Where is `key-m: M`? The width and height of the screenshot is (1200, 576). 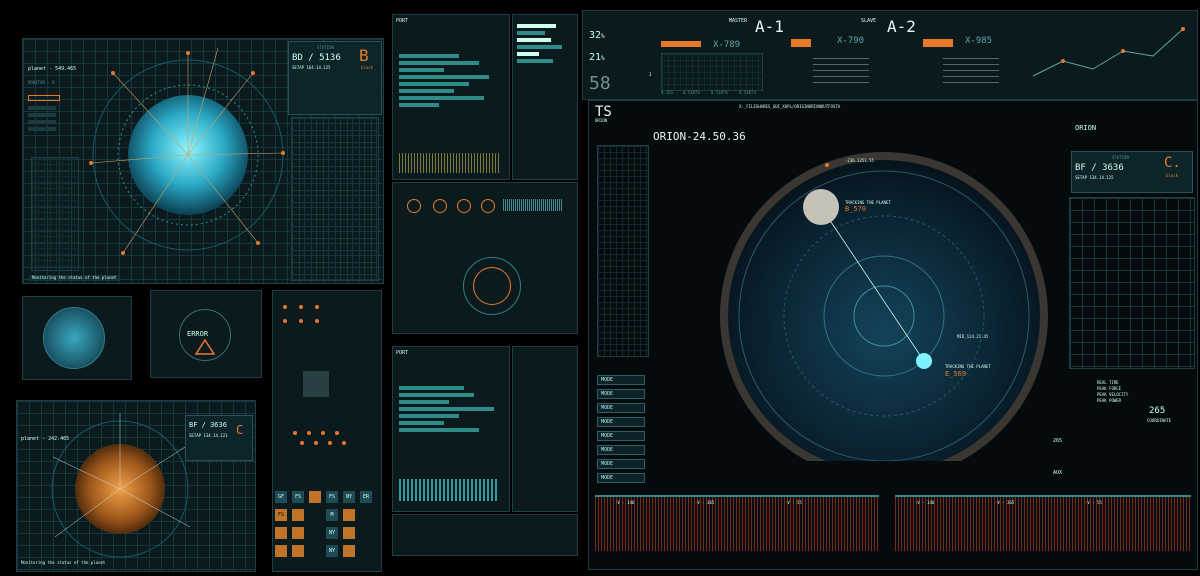
key-m: M is located at coordinates (332, 515).